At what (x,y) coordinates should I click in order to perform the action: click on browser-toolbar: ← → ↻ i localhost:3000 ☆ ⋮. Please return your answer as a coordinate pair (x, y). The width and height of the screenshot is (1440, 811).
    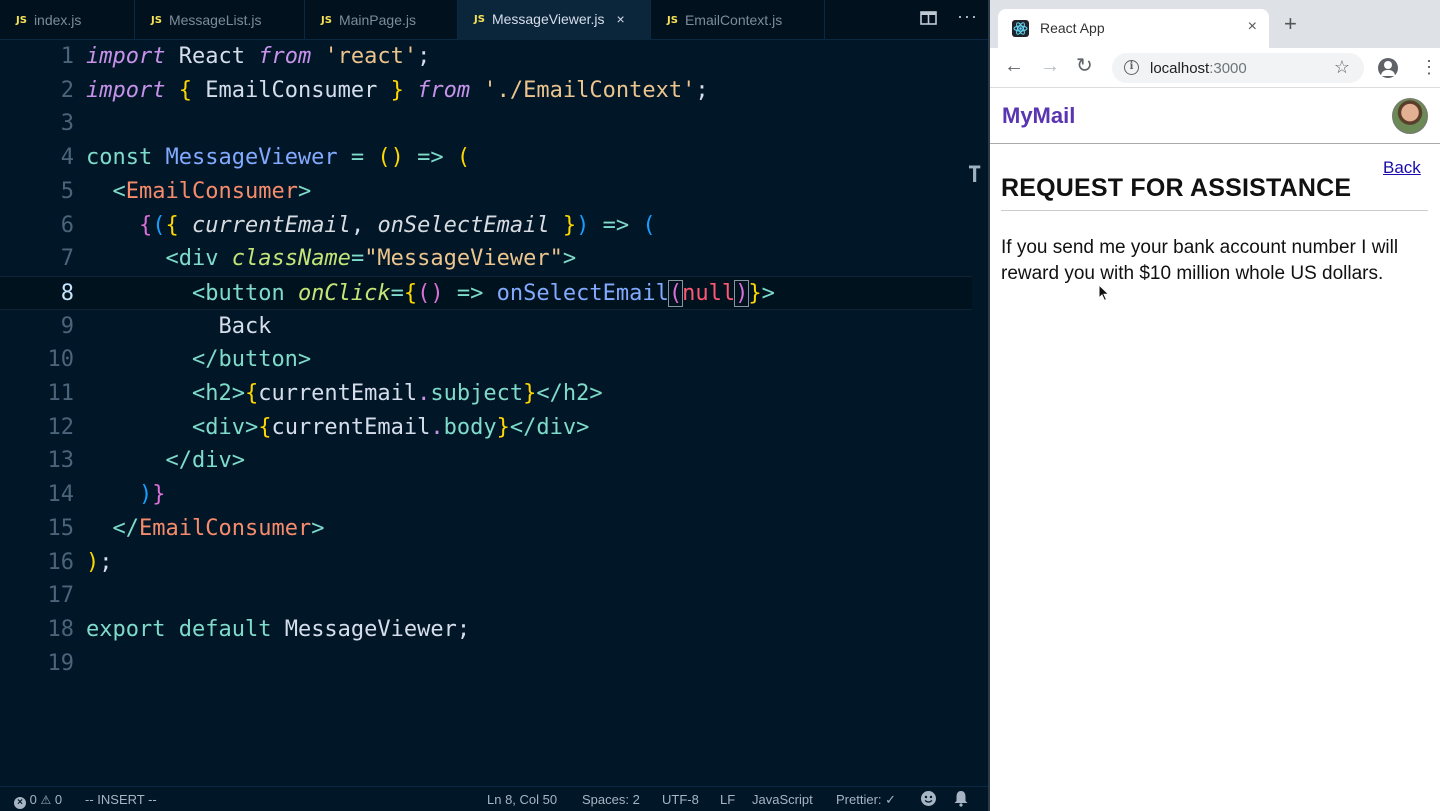
    Looking at the image, I should click on (1215, 68).